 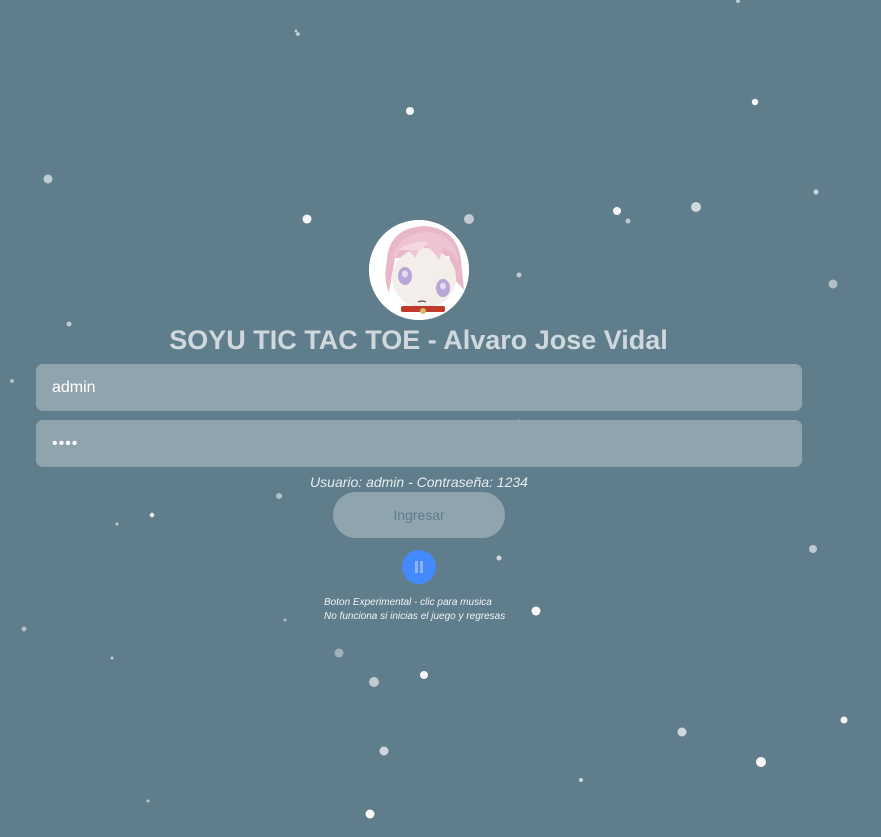 What do you see at coordinates (419, 443) in the screenshot?
I see `password-field` at bounding box center [419, 443].